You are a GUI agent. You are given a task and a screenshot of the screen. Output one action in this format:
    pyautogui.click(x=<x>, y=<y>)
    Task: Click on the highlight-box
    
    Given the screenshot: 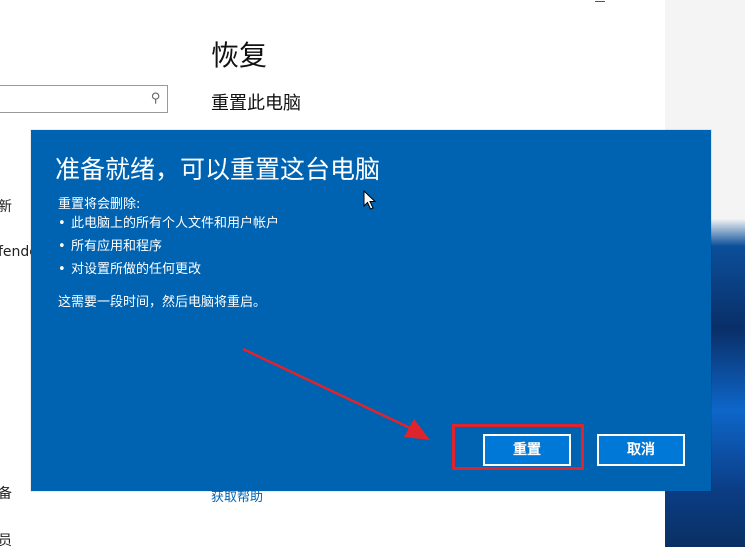 What is the action you would take?
    pyautogui.click(x=518, y=447)
    